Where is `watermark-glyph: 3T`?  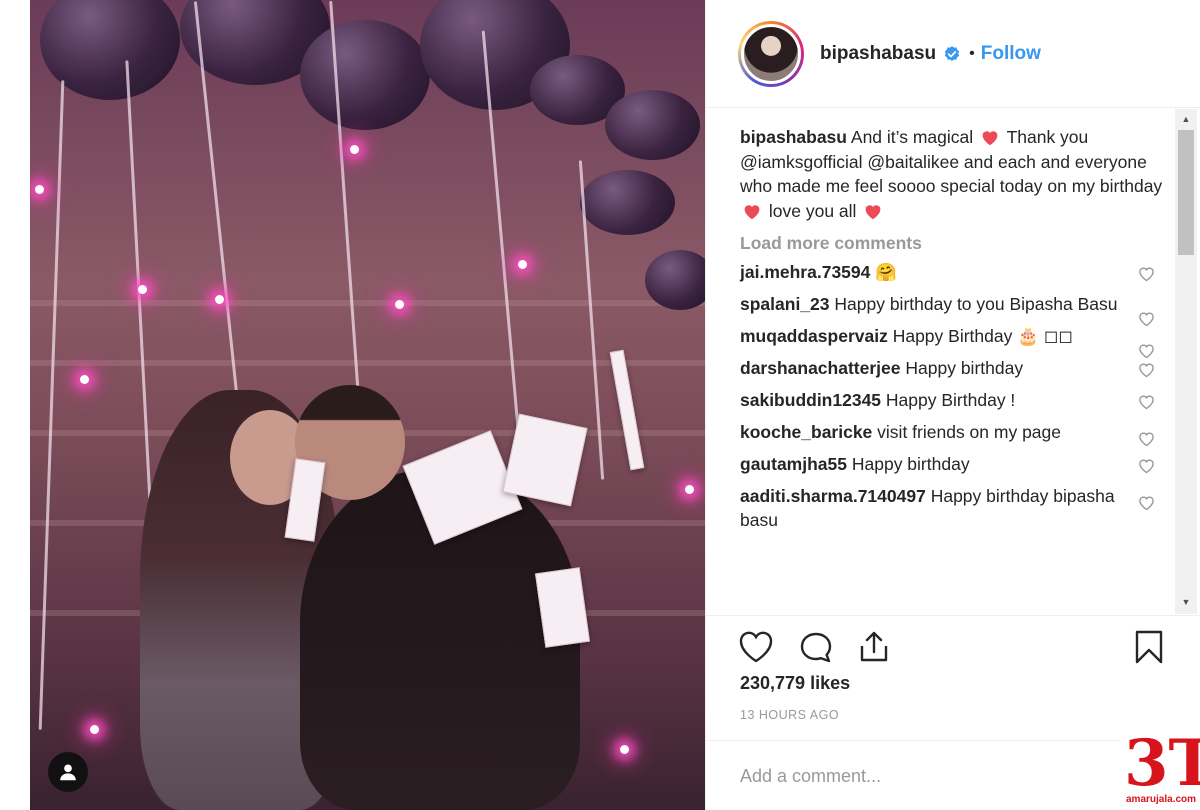 watermark-glyph: 3T is located at coordinates (1162, 763).